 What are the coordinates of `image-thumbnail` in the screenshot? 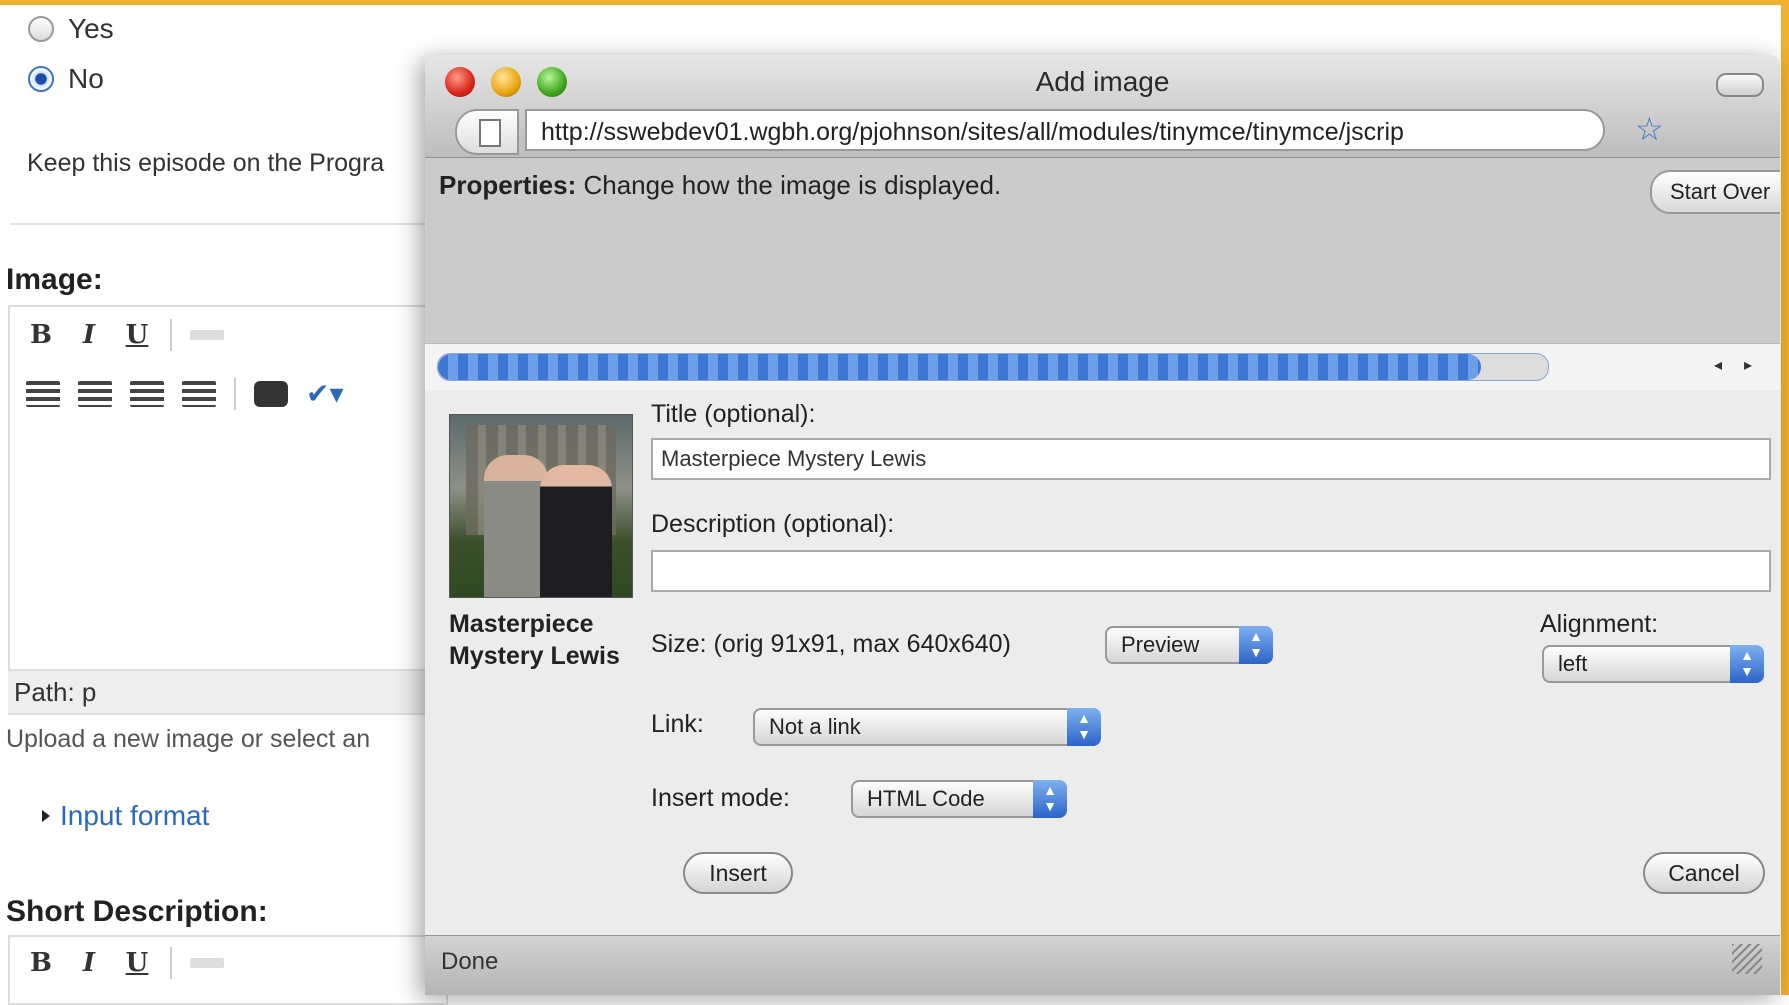 It's located at (541, 506).